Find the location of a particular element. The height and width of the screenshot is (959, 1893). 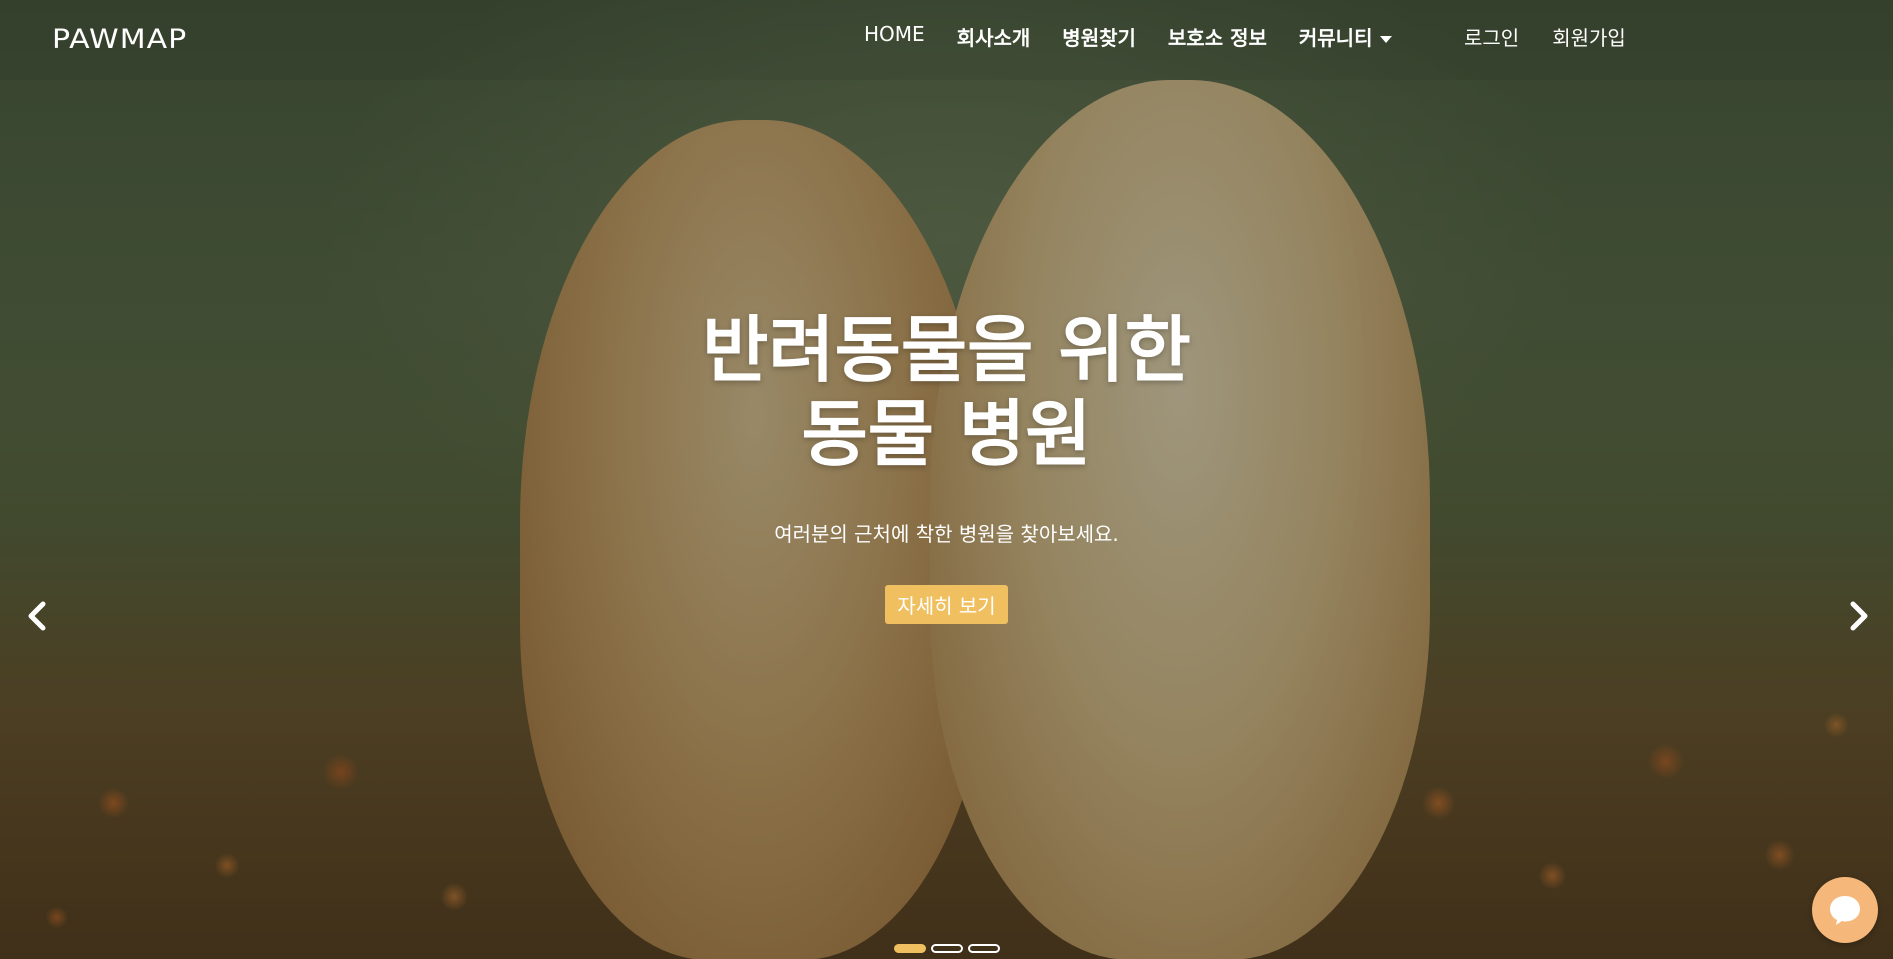

caret-down-icon is located at coordinates (1386, 39).